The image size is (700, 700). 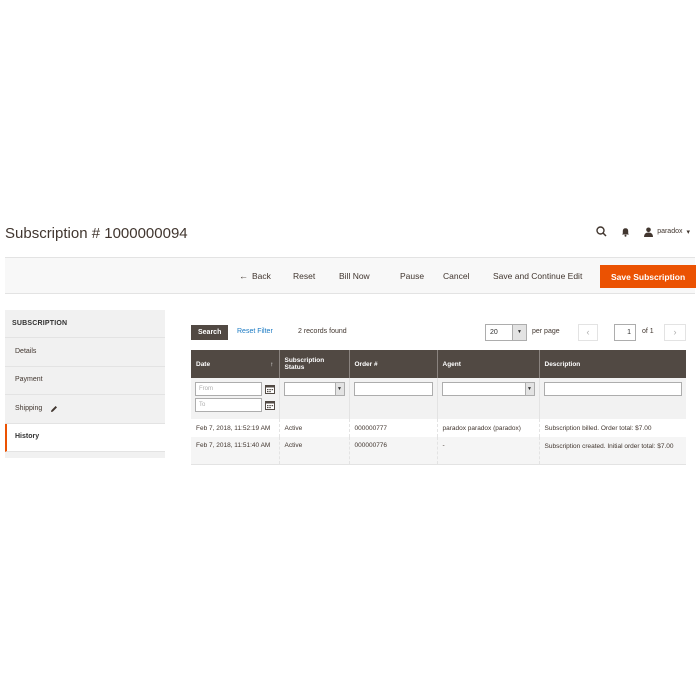 What do you see at coordinates (85, 437) in the screenshot?
I see `sidebar-item-history: History` at bounding box center [85, 437].